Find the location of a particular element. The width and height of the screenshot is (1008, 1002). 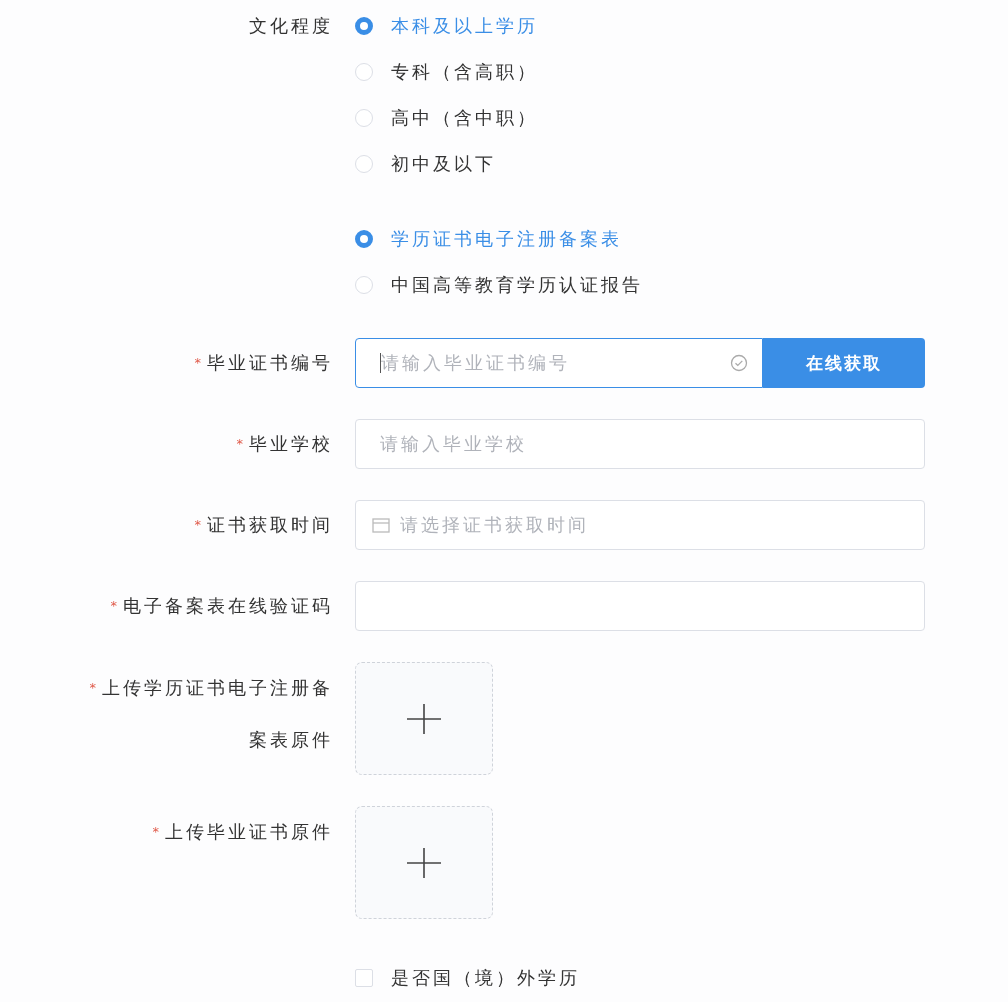

text-field: 请输入毕业证书编号 is located at coordinates (559, 363).